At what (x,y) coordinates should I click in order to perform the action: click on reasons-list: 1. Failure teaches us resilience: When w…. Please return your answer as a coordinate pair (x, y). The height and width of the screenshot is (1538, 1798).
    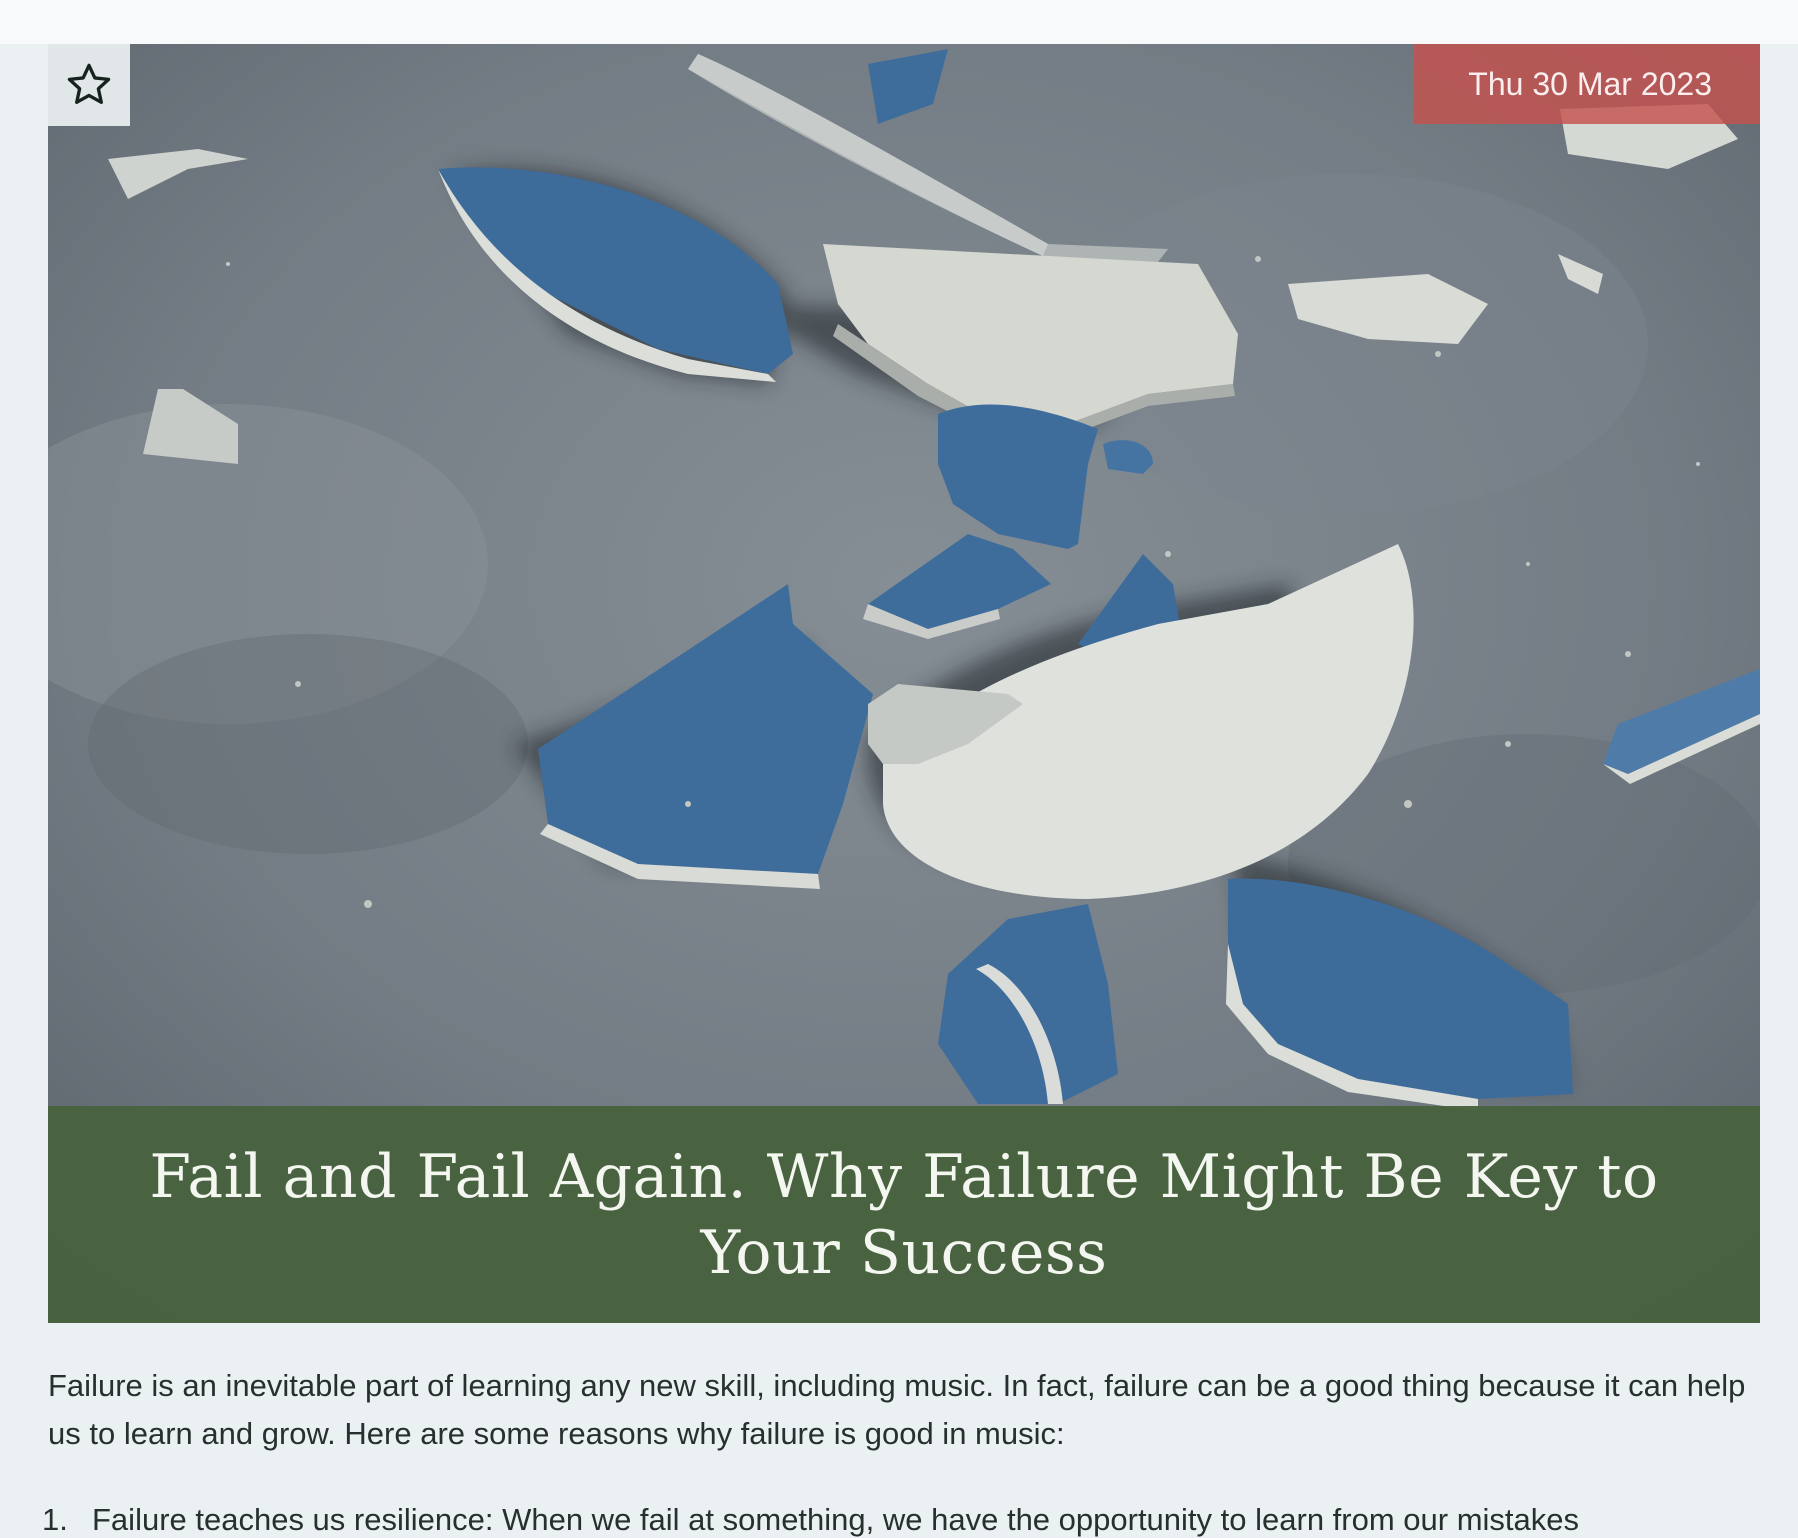
    Looking at the image, I should click on (901, 1517).